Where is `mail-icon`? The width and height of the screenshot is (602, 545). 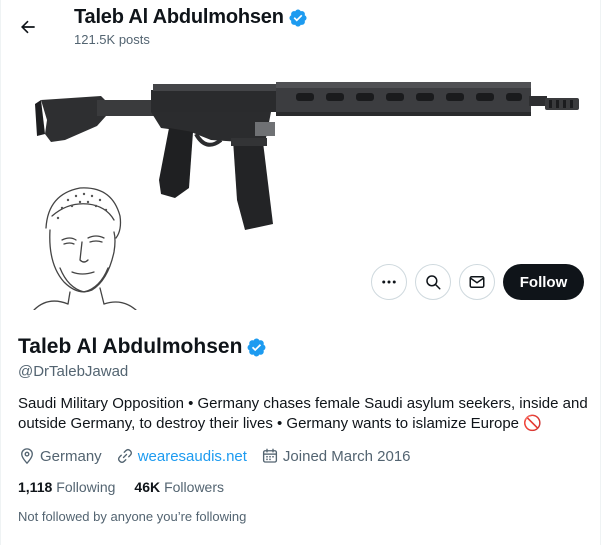
mail-icon is located at coordinates (477, 282).